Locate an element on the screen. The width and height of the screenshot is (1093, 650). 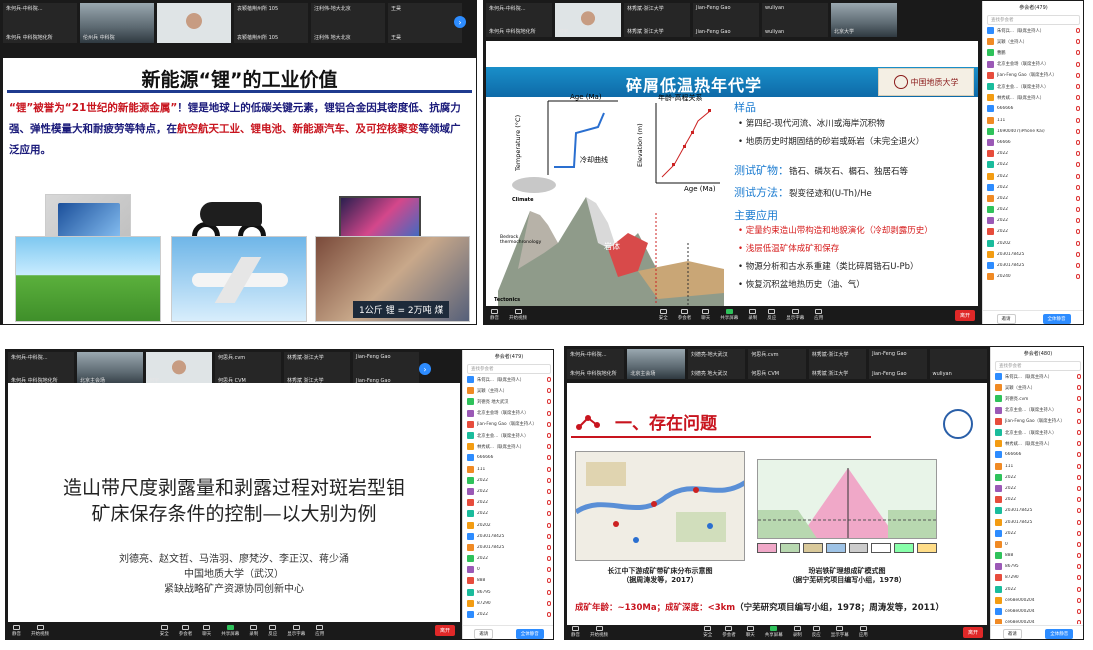
participant-row: ce68e000204 is located at coordinates (1037, 611).